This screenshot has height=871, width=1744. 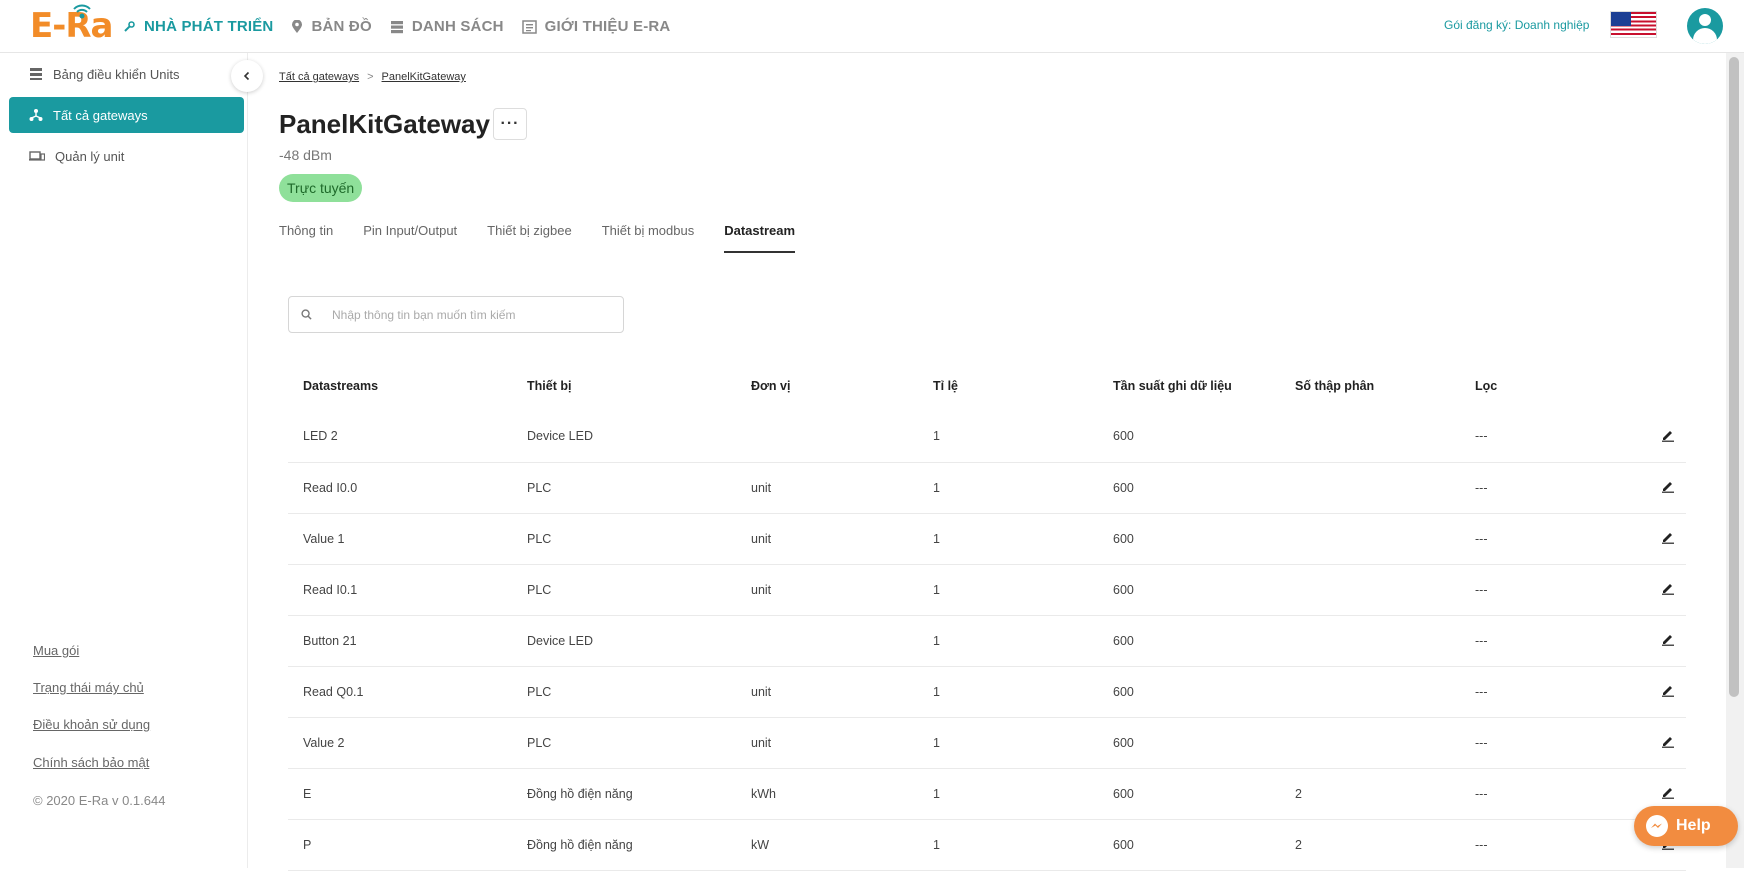 What do you see at coordinates (91, 762) in the screenshot?
I see `link-privacy-policy: Chính sách bảo mật` at bounding box center [91, 762].